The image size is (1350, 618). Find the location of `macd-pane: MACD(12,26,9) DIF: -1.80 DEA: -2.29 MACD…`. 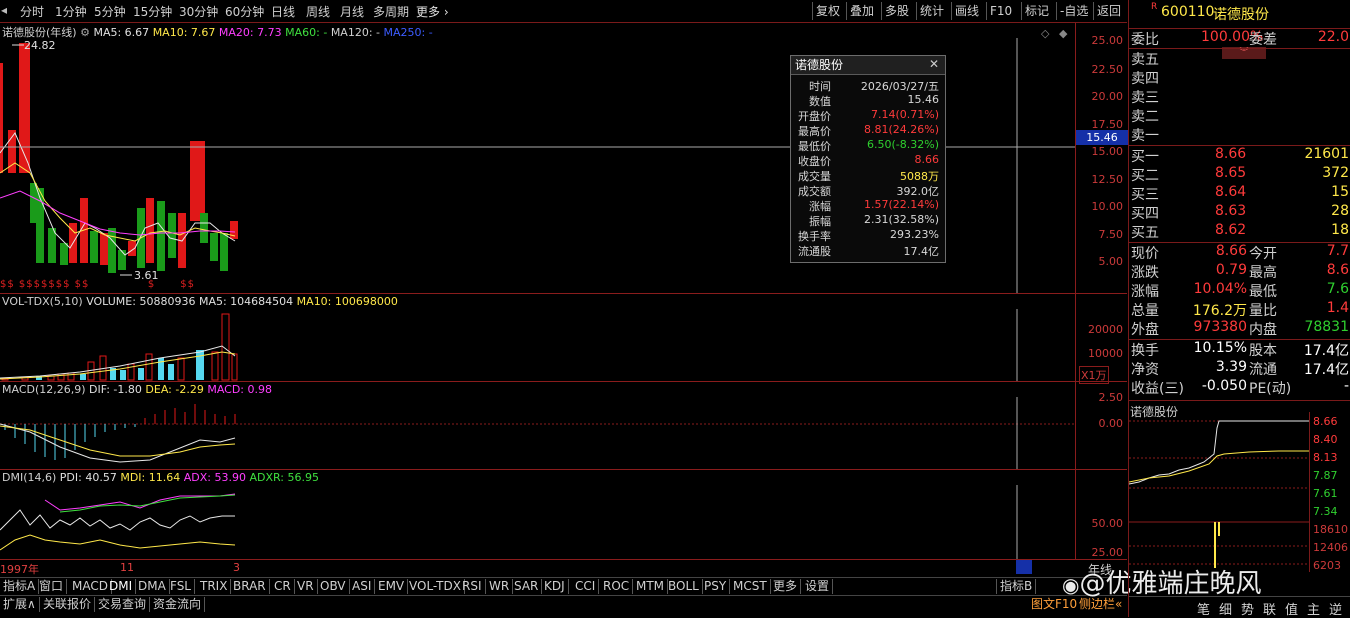

macd-pane: MACD(12,26,9) DIF: -1.80 DEA: -2.29 MACD… is located at coordinates (563, 426).